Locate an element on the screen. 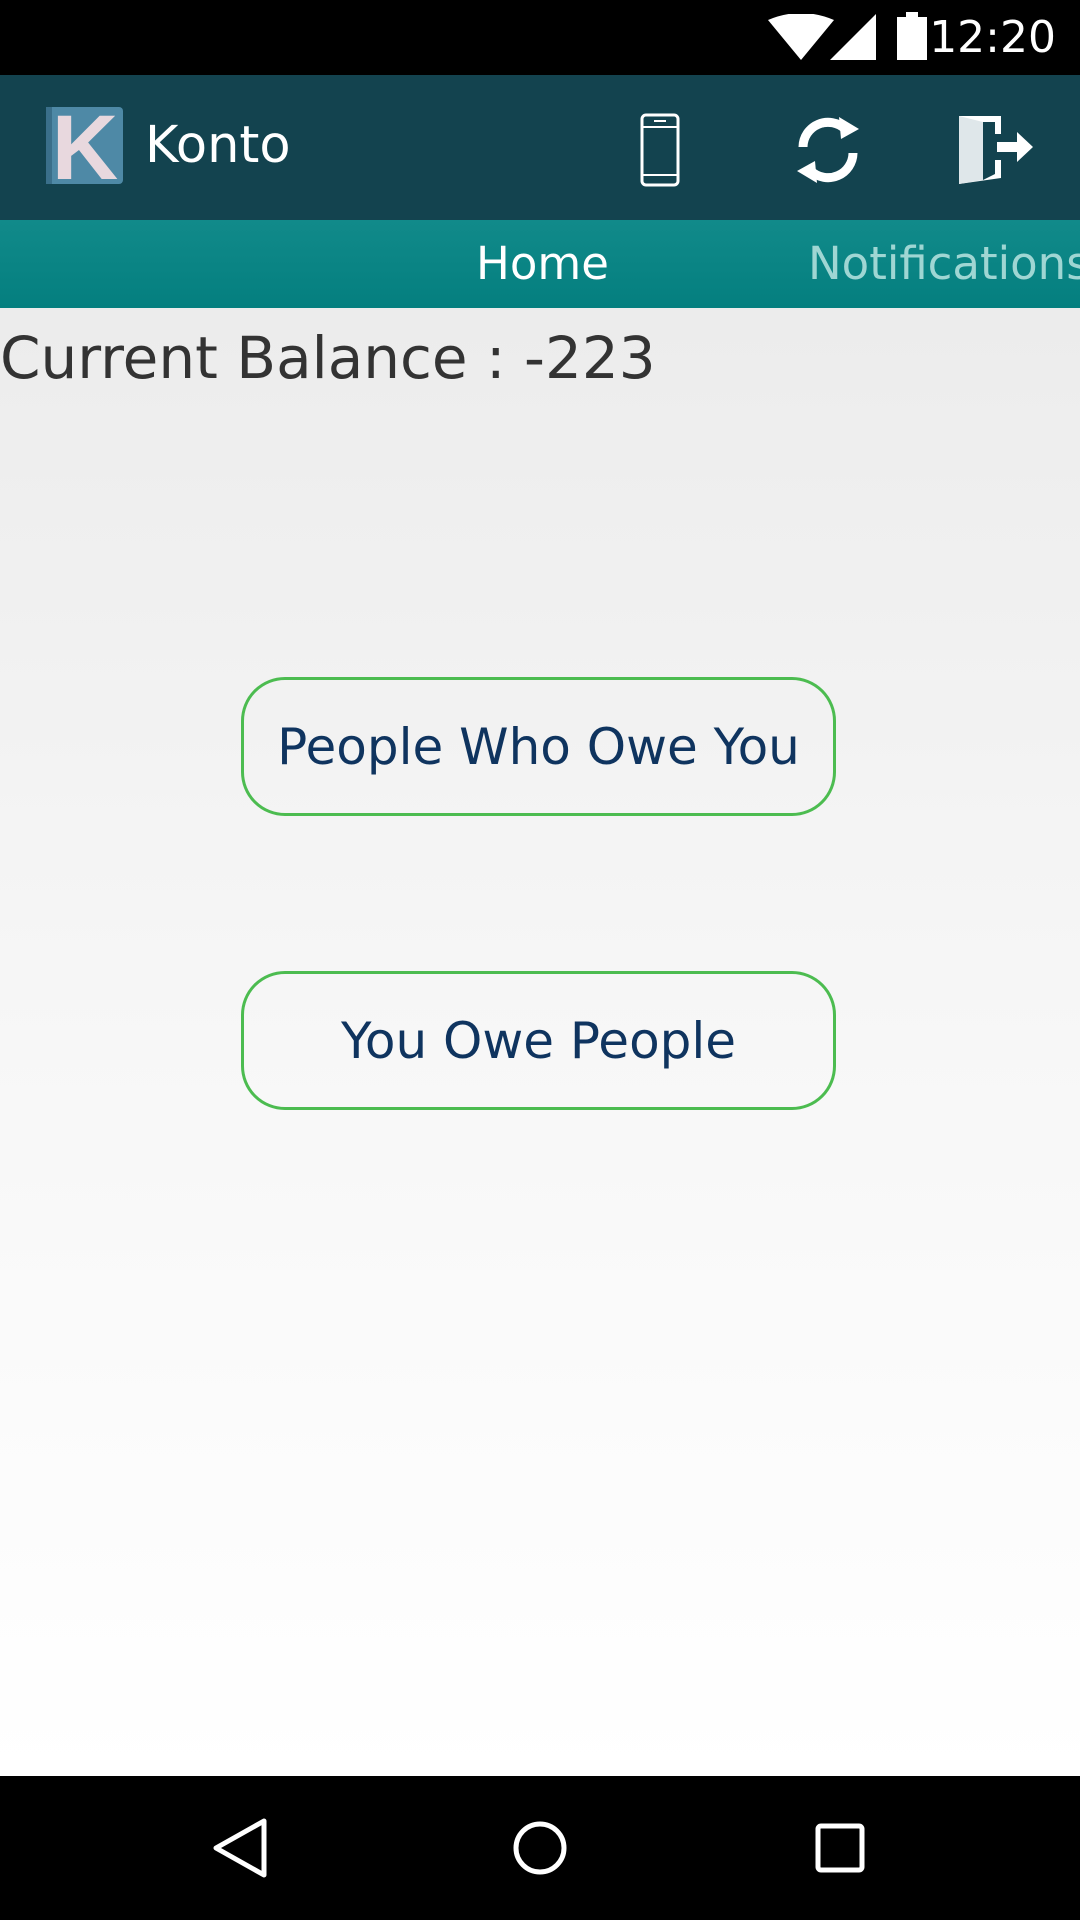  logout-button is located at coordinates (995, 150).